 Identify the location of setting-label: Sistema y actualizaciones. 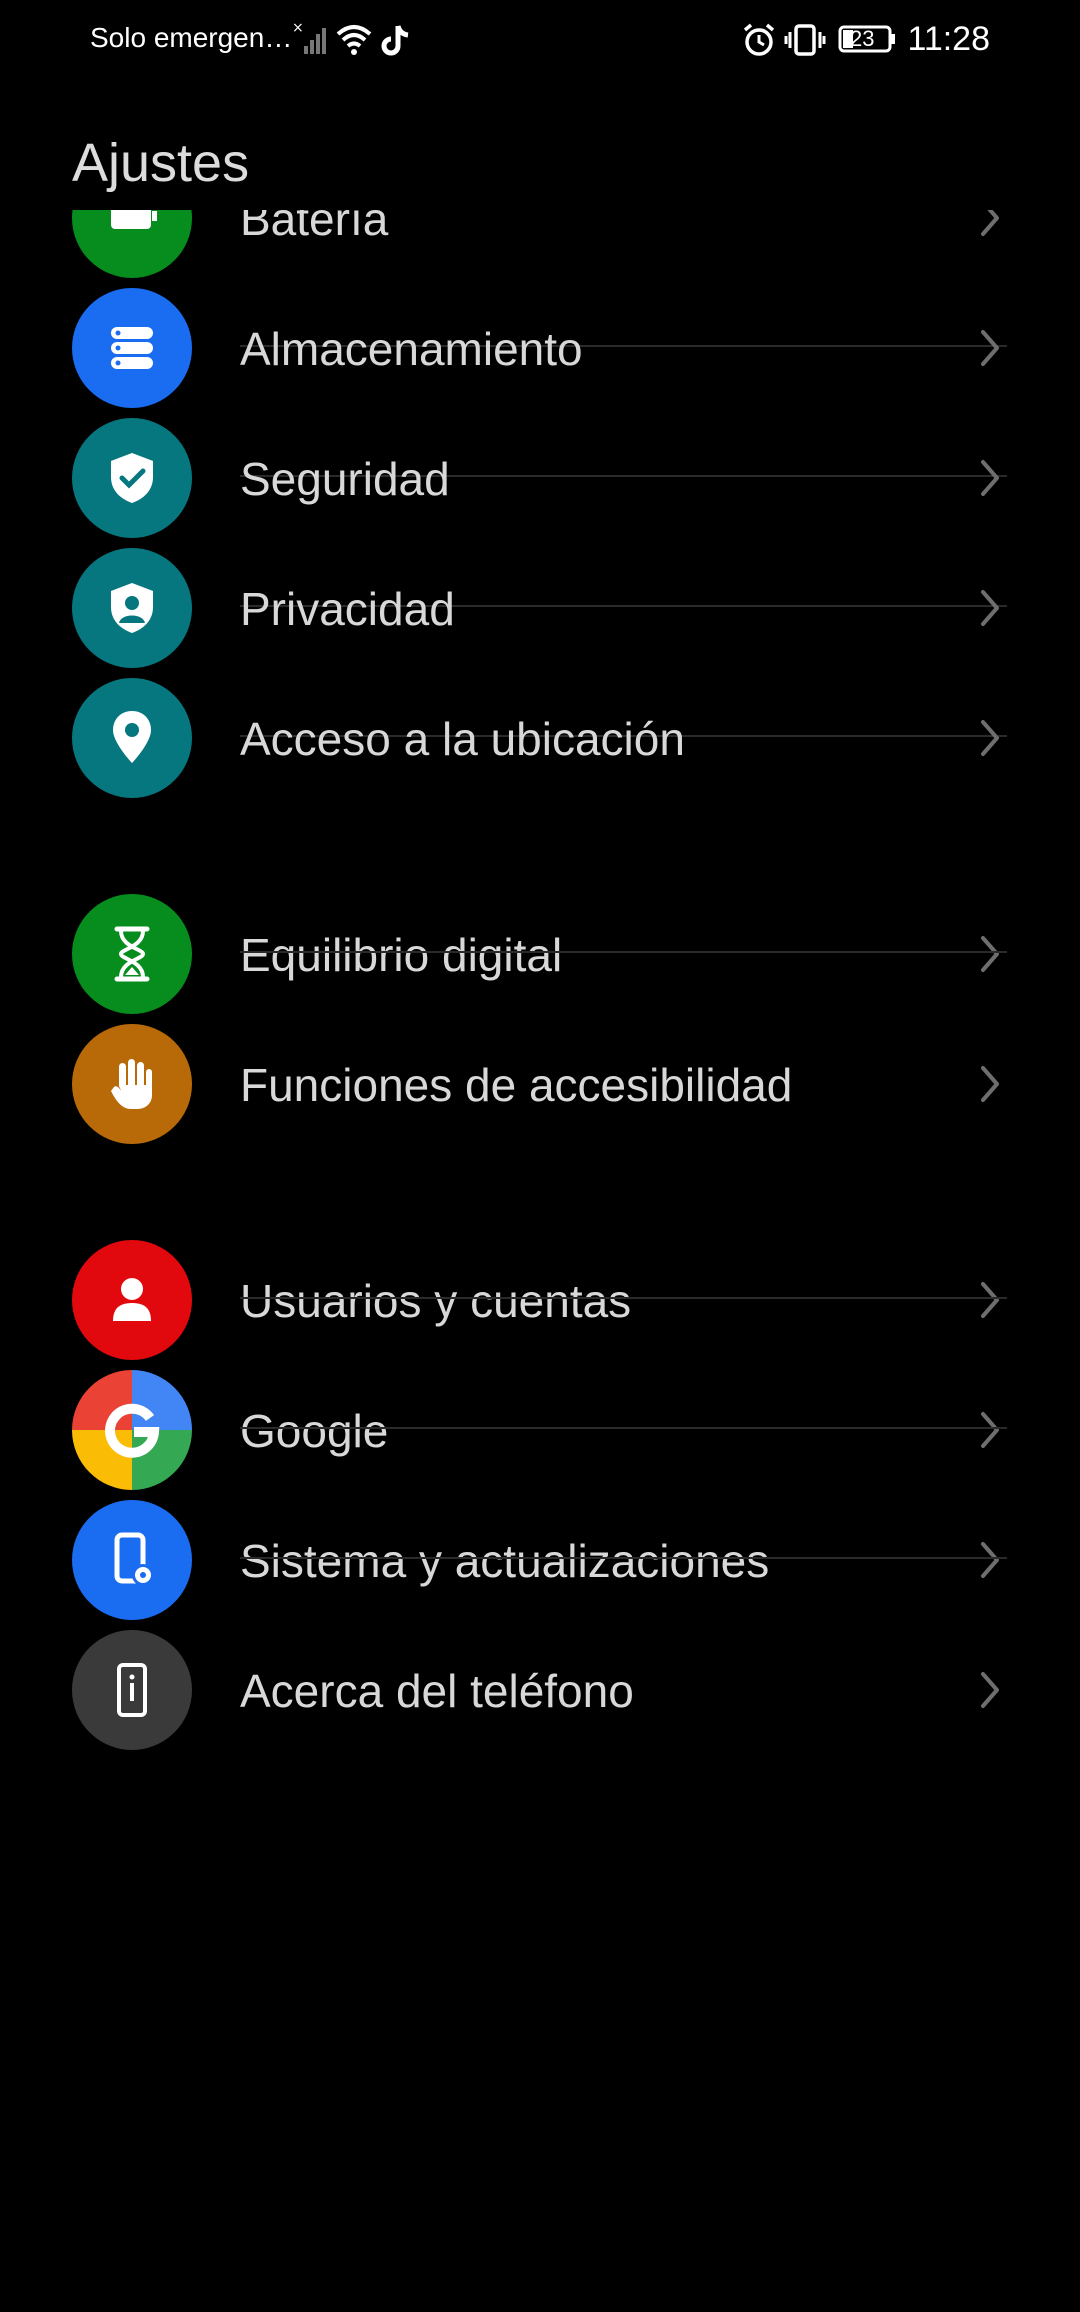
(505, 1561).